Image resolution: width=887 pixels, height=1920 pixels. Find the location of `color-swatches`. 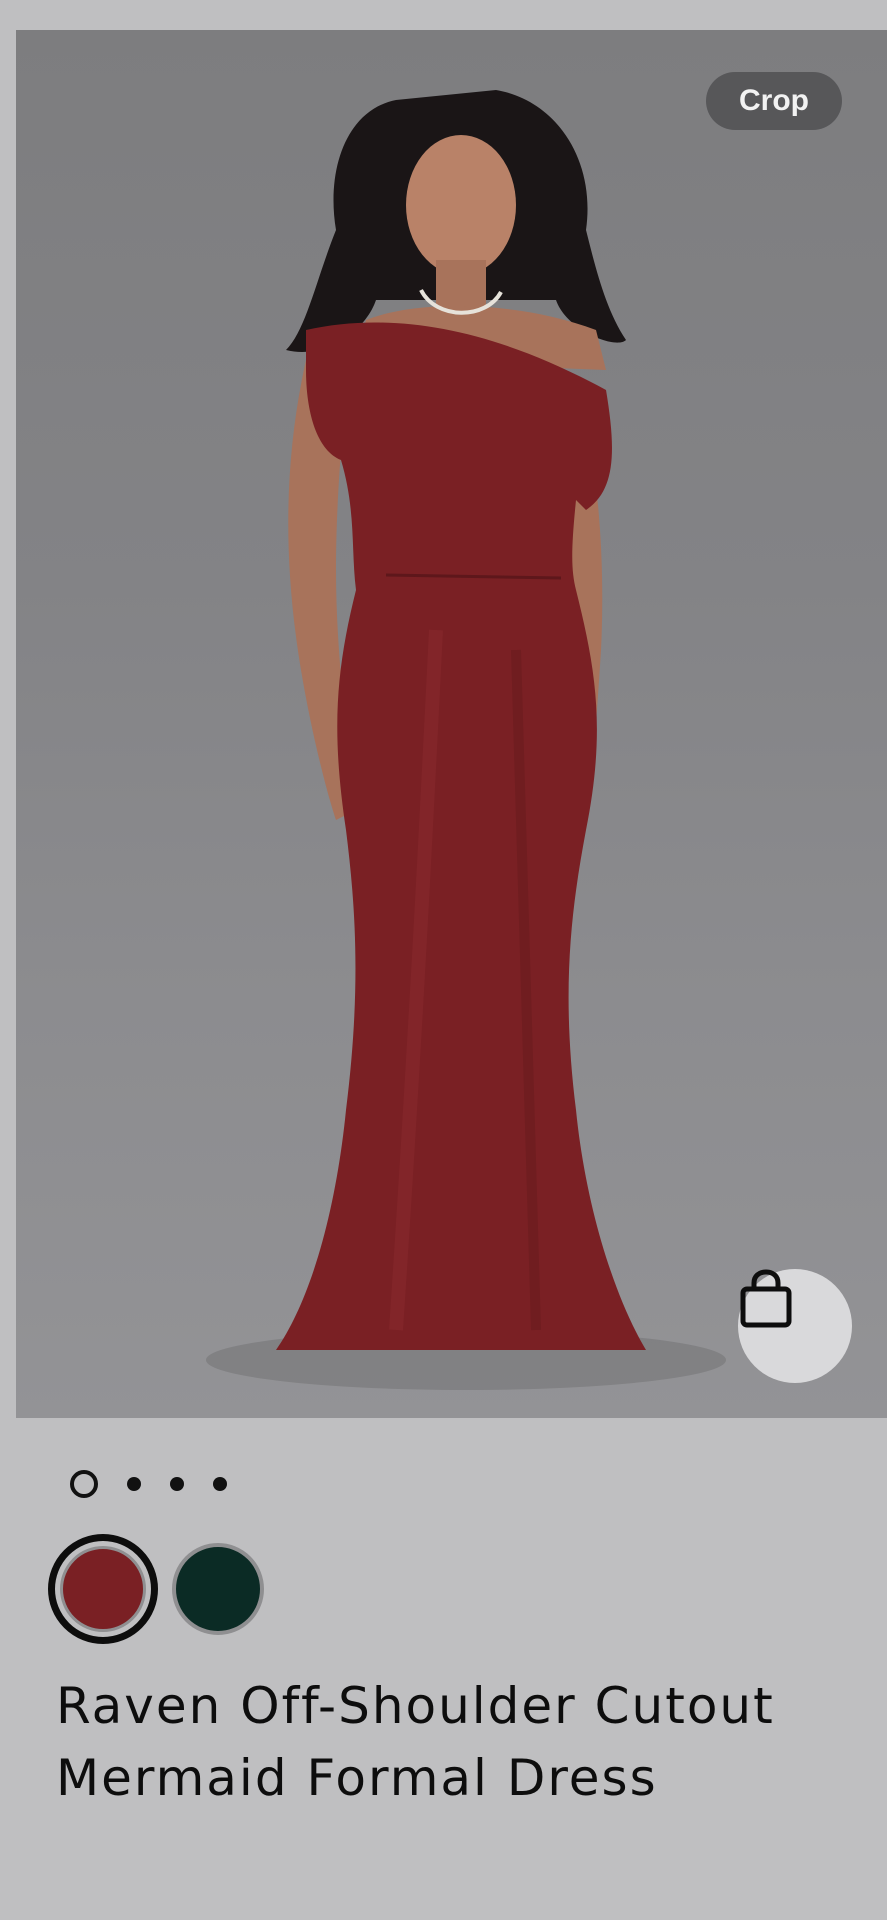

color-swatches is located at coordinates (156, 1589).